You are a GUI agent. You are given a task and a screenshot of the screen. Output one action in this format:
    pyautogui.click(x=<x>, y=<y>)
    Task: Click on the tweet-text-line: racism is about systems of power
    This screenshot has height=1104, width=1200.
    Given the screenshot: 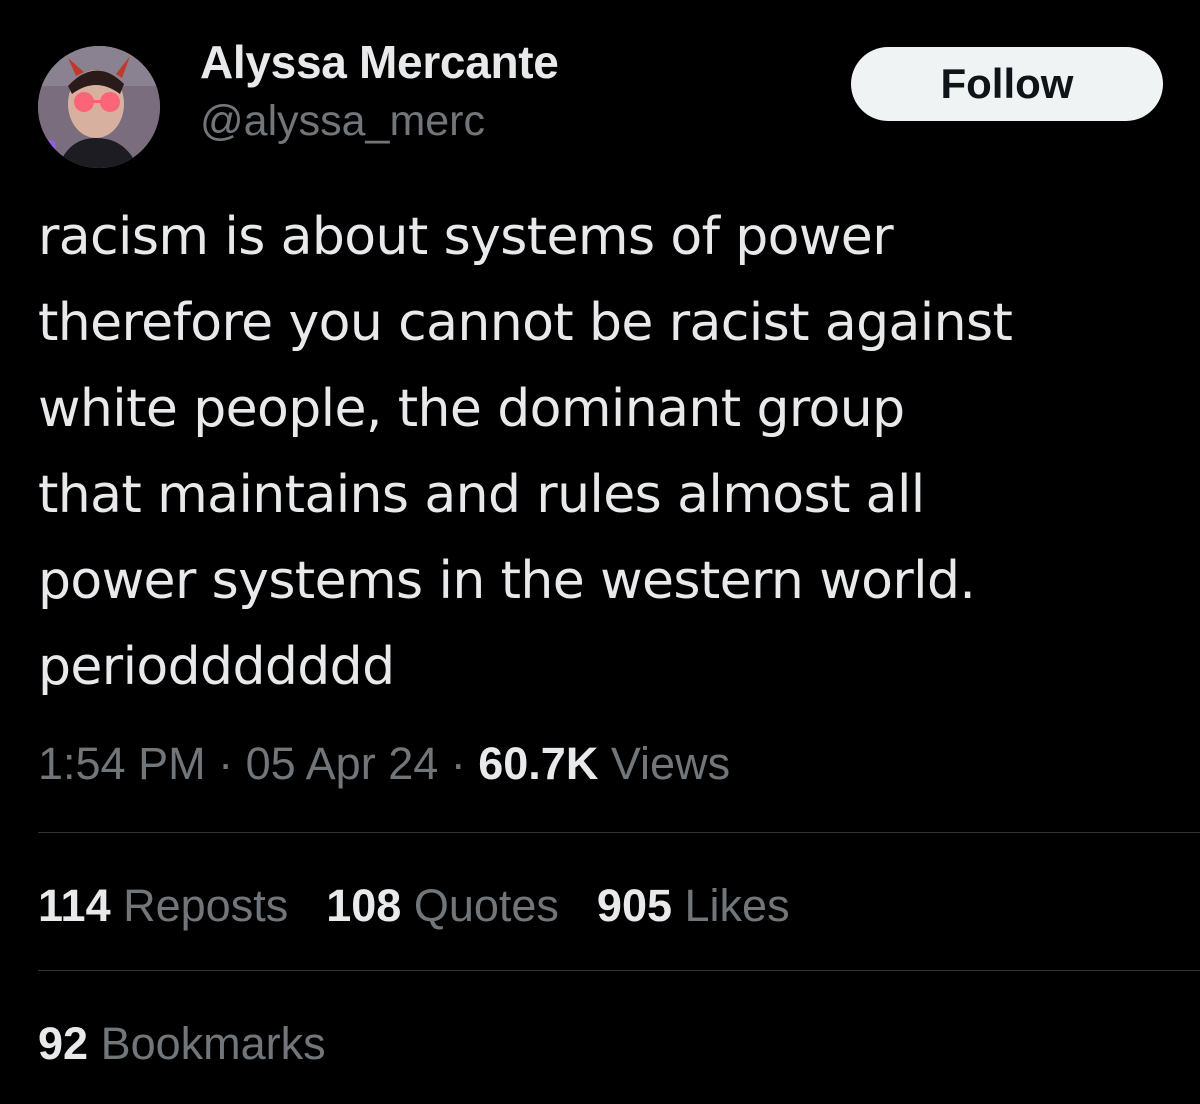 What is the action you would take?
    pyautogui.click(x=466, y=237)
    